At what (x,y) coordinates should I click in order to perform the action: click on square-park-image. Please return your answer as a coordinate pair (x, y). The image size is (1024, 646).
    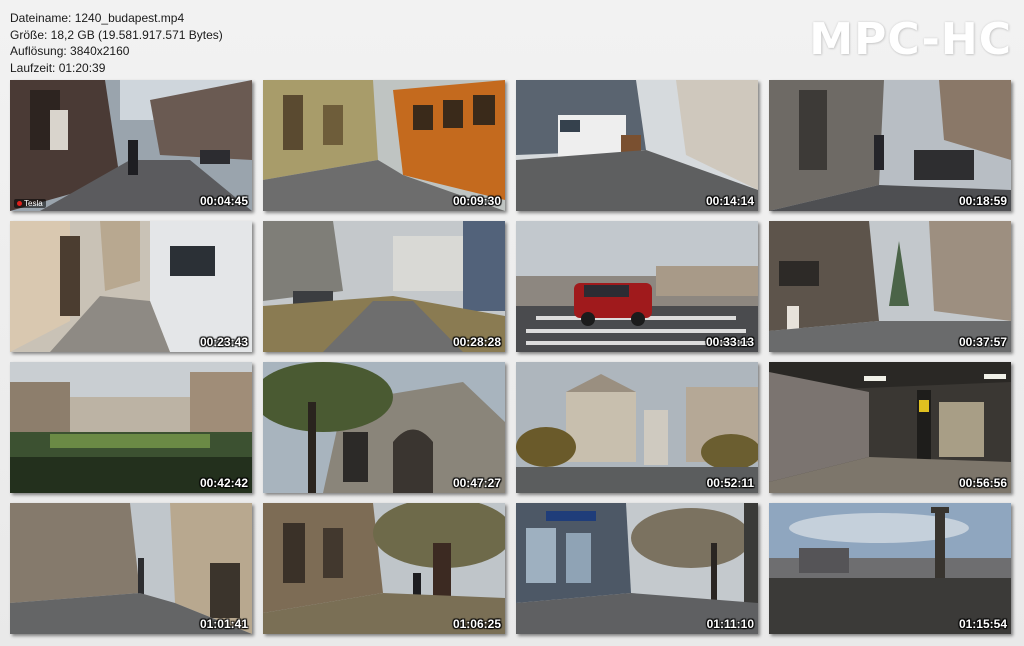
    Looking at the image, I should click on (131, 427).